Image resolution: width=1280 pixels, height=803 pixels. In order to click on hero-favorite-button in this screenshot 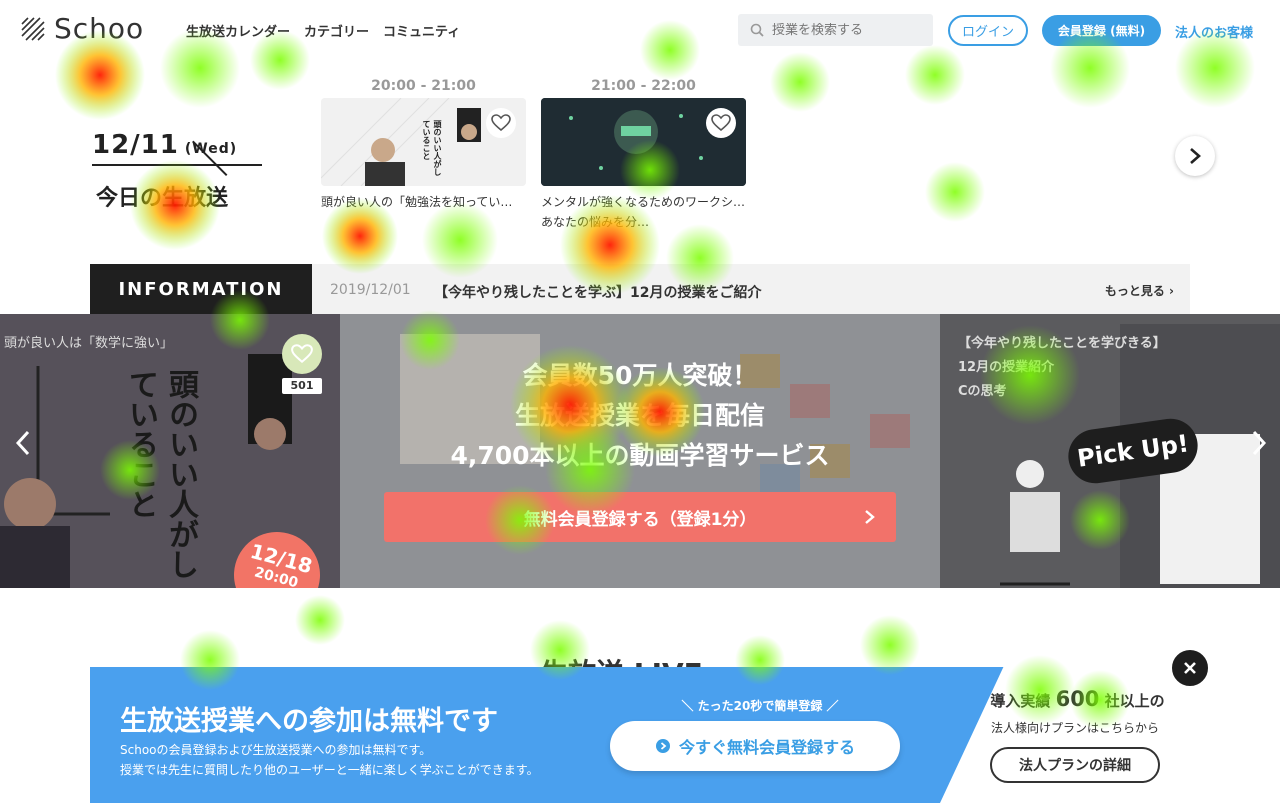, I will do `click(302, 354)`.